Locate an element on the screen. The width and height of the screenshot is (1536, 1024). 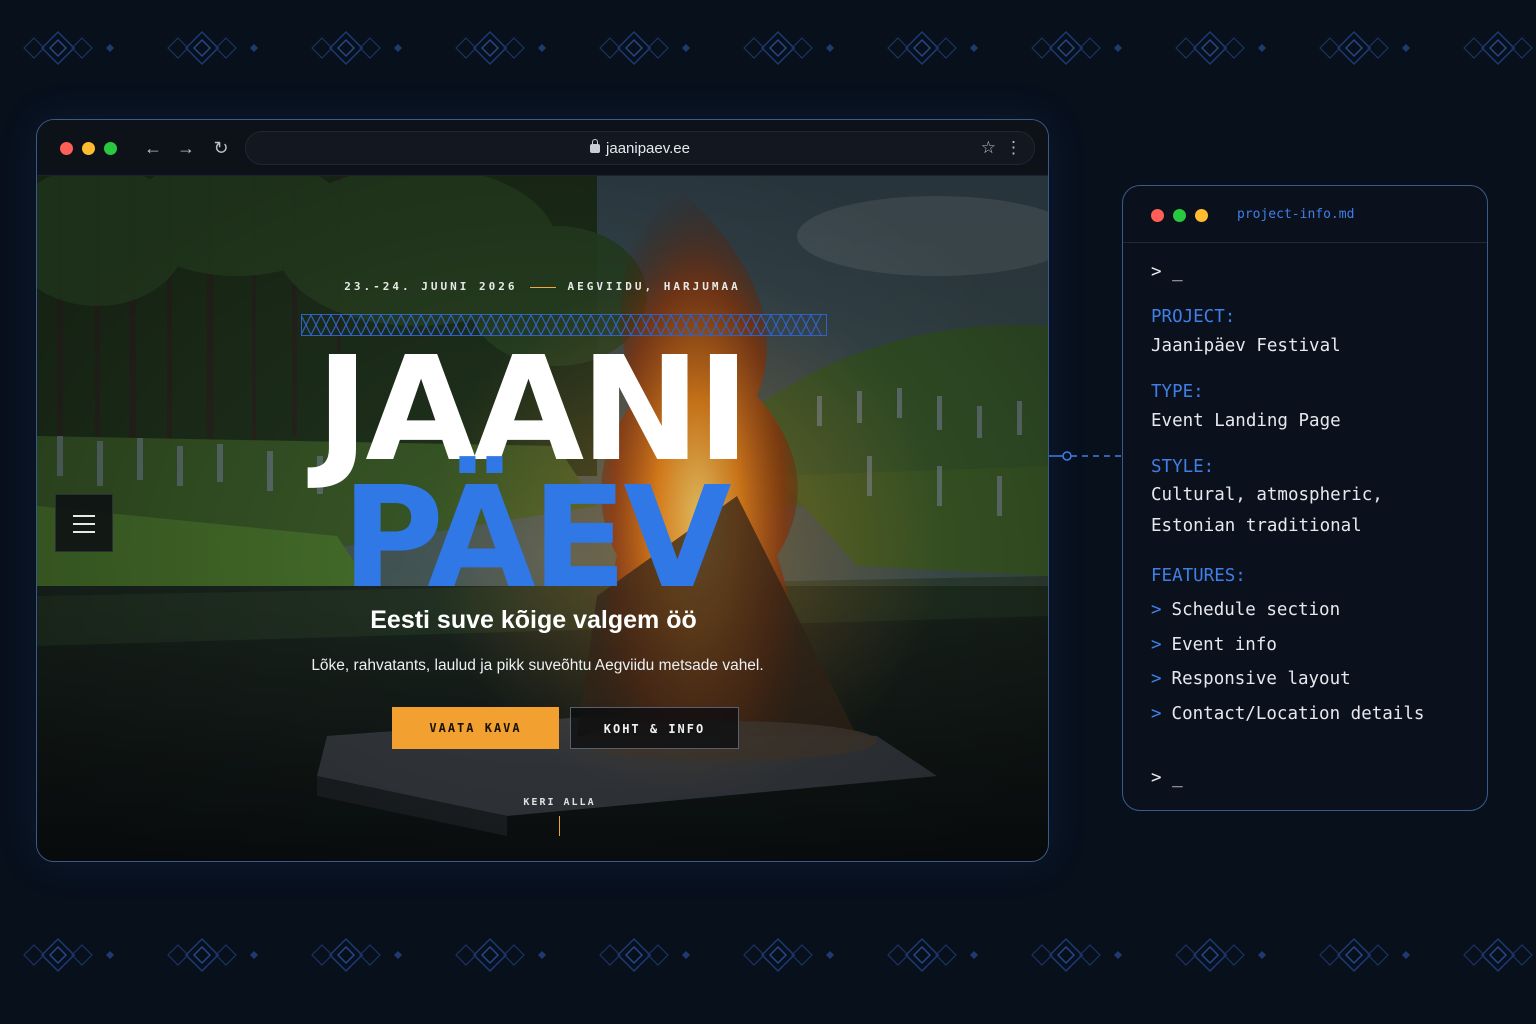
meta-divider is located at coordinates (542, 287).